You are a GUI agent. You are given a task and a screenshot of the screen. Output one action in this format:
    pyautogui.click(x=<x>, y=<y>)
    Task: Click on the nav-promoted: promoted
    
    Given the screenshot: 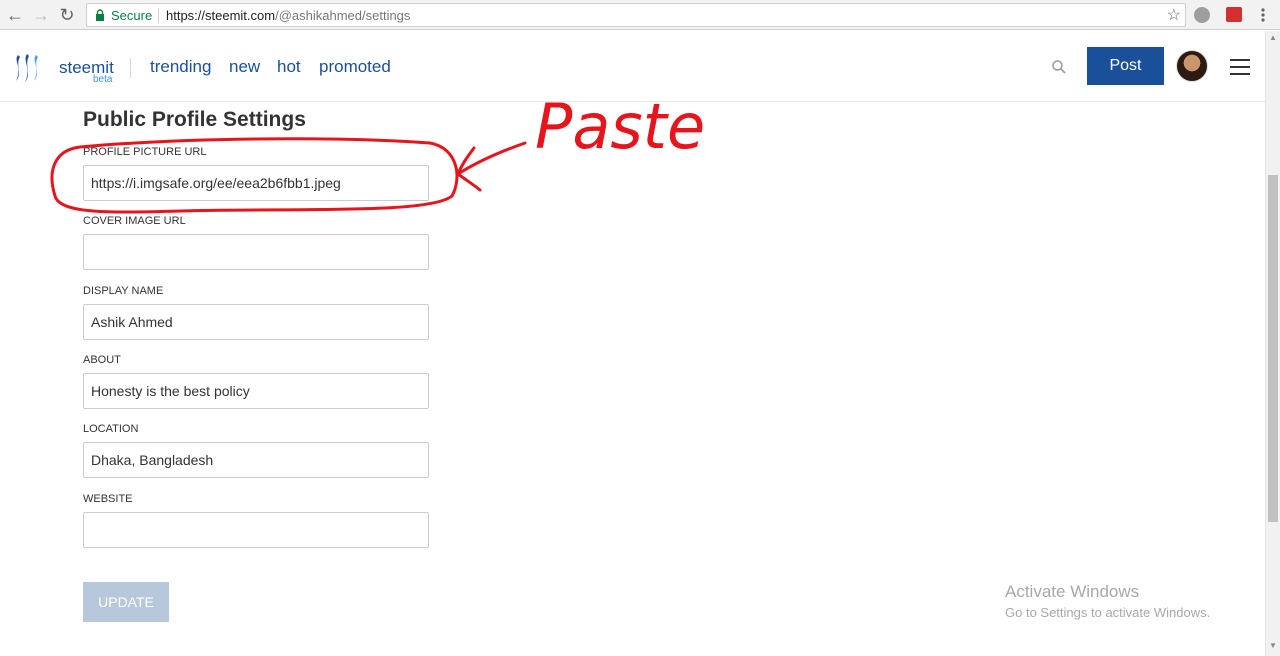 What is the action you would take?
    pyautogui.click(x=355, y=67)
    